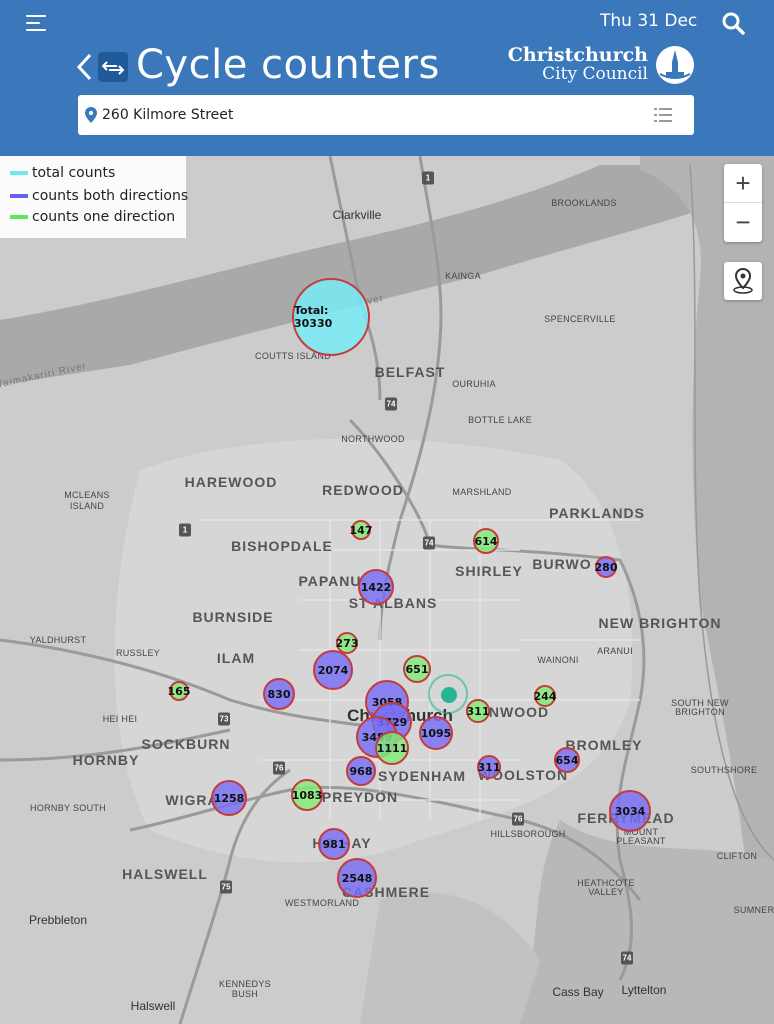 The height and width of the screenshot is (1024, 774). What do you see at coordinates (226, 887) in the screenshot?
I see `route-shield-75: 75` at bounding box center [226, 887].